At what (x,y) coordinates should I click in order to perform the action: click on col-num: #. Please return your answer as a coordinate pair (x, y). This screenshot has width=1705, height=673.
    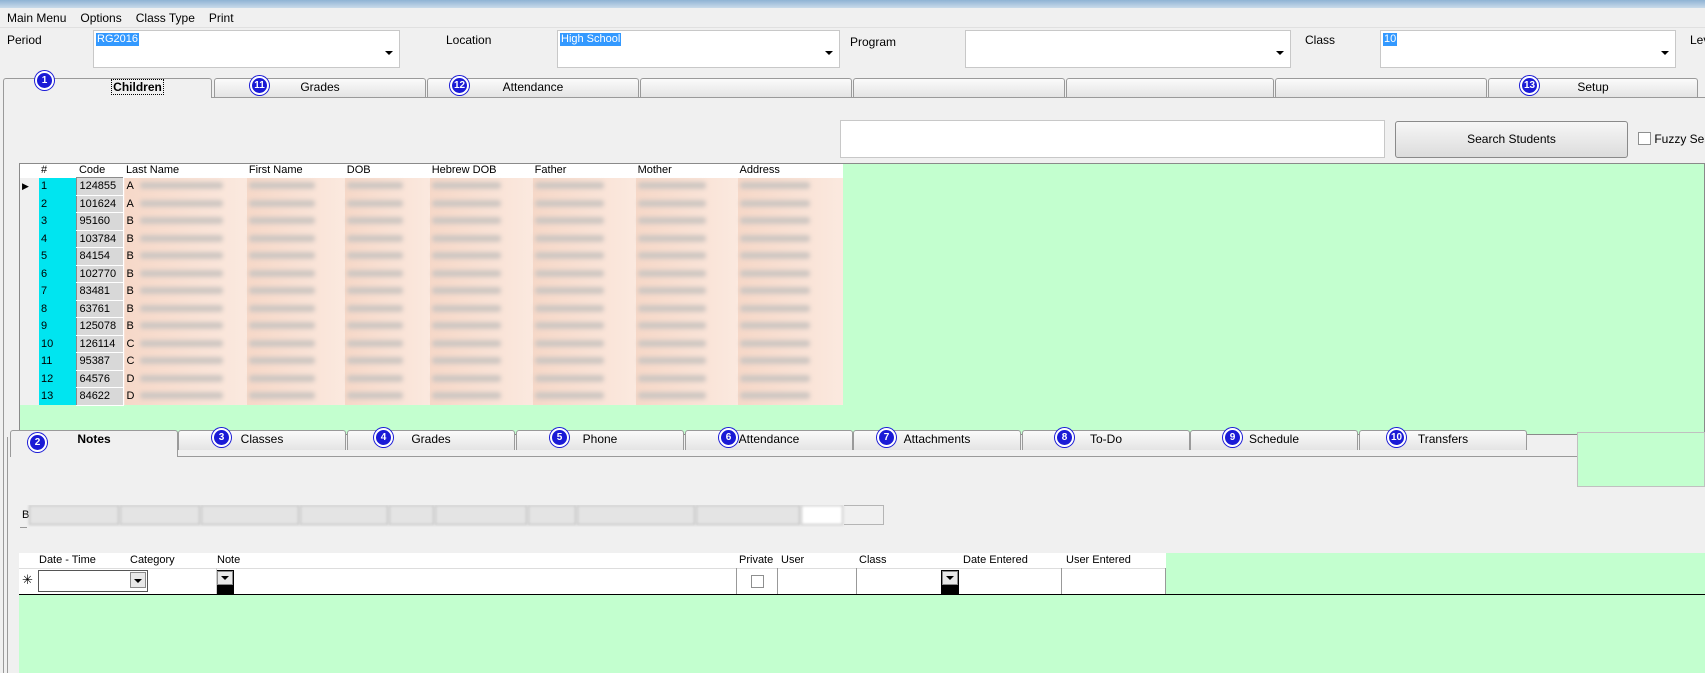
    Looking at the image, I should click on (57, 171).